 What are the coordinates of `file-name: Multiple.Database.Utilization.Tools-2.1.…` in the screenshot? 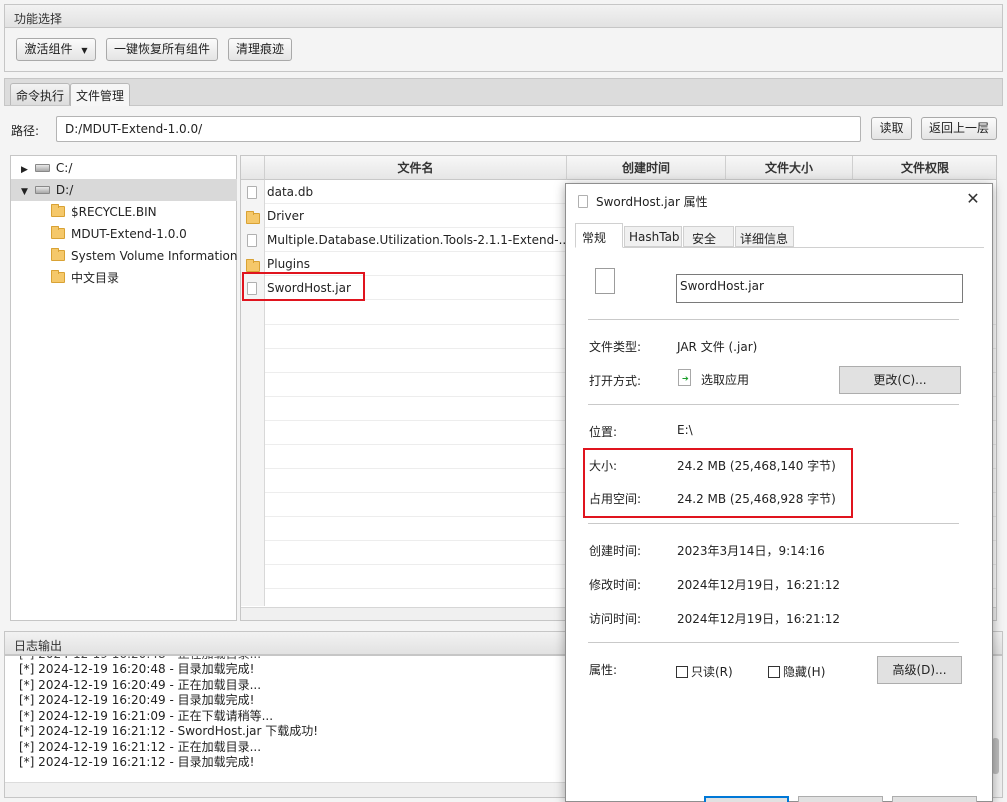 It's located at (419, 240).